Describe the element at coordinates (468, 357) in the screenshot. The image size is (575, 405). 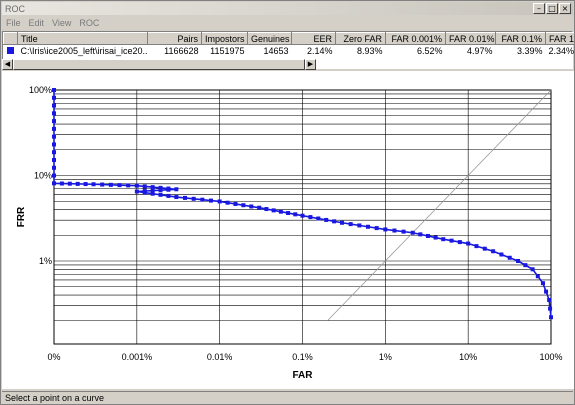
I see `x-tick-label: 10%` at that location.